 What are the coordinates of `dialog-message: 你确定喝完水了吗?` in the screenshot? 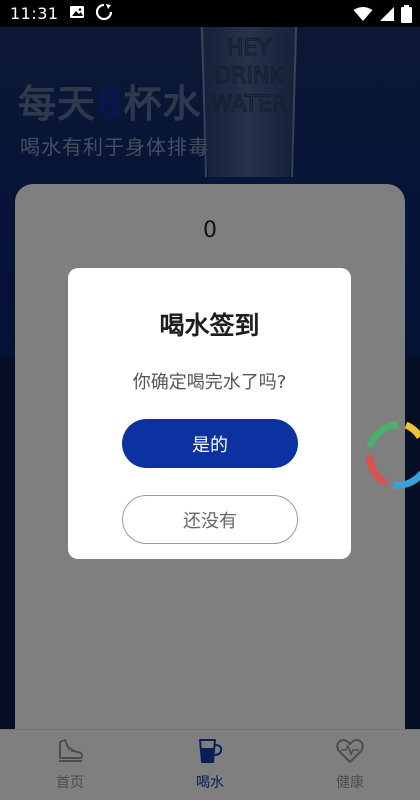 It's located at (209, 382).